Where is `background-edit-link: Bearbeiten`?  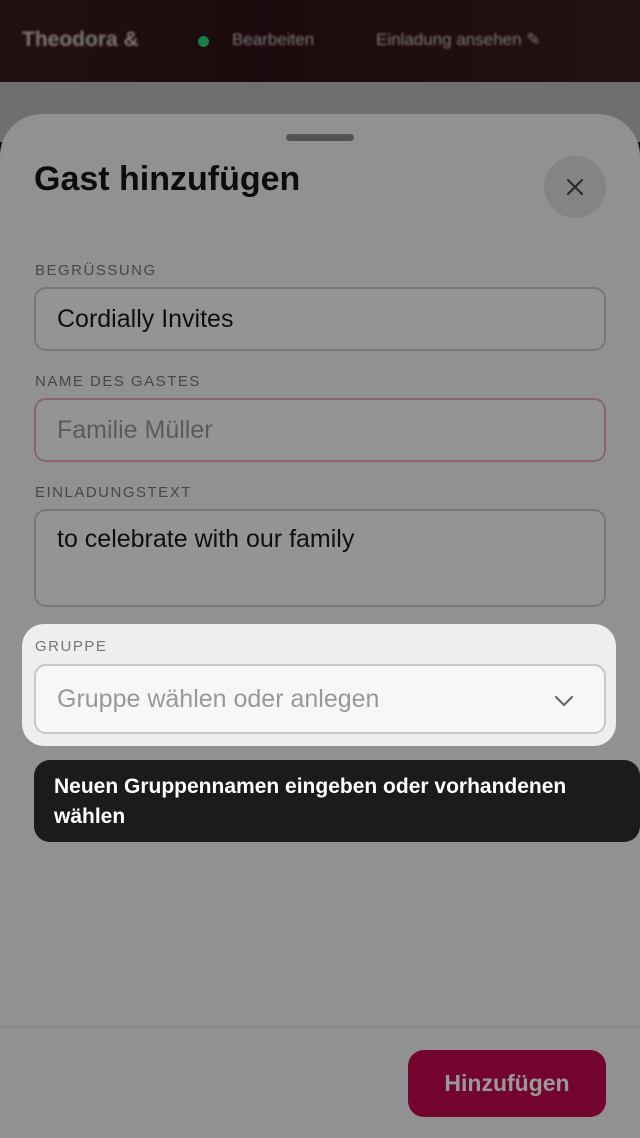 background-edit-link: Bearbeiten is located at coordinates (273, 39).